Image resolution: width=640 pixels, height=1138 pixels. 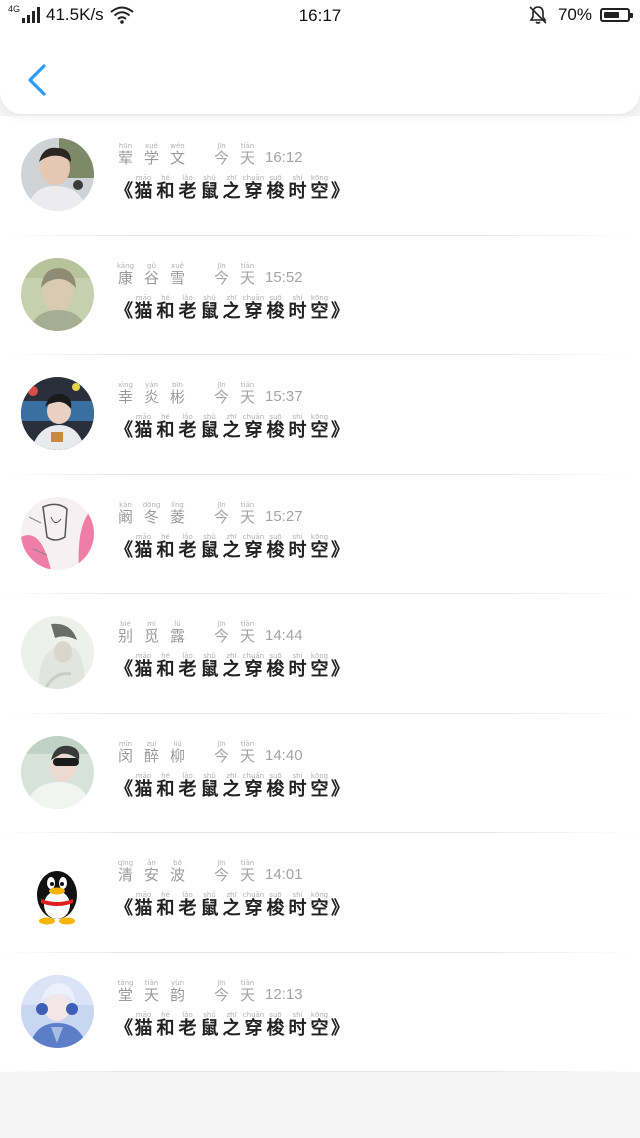 I want to click on hanzi: 清, so click(x=125, y=875).